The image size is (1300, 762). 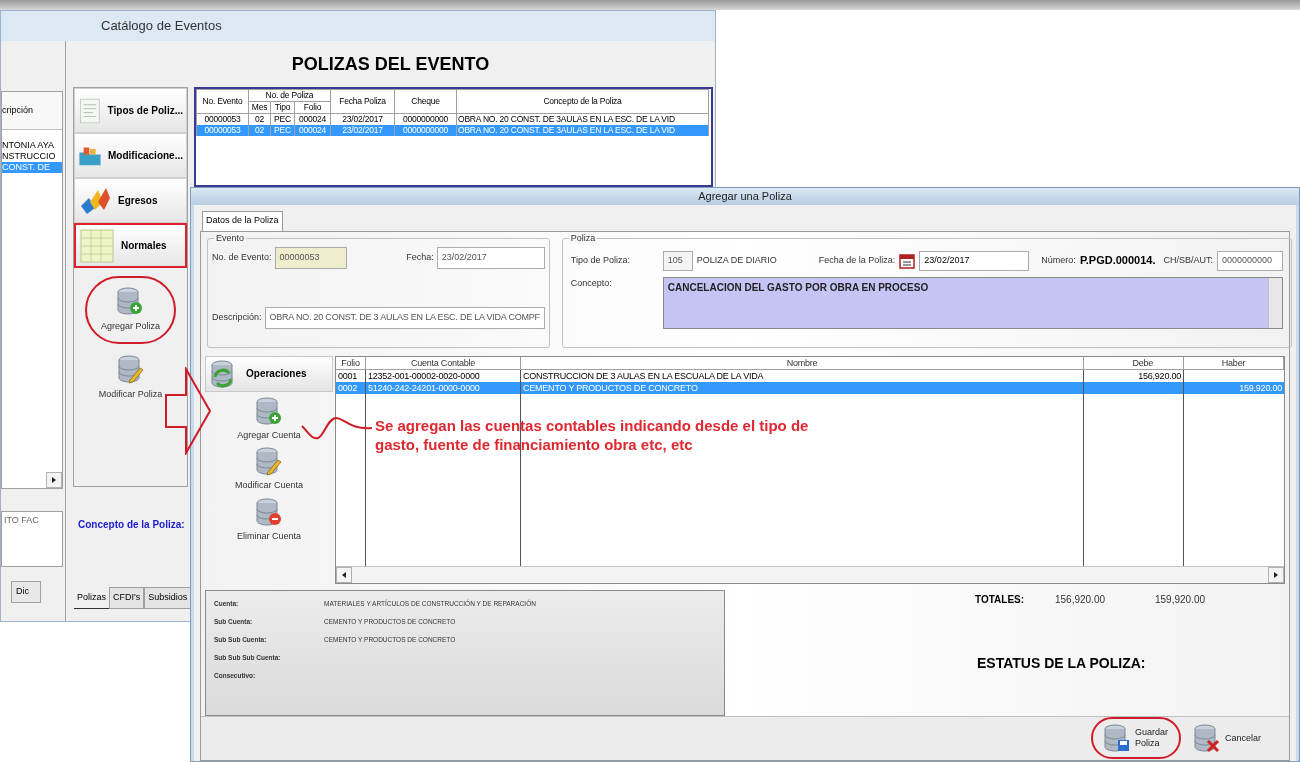 What do you see at coordinates (1134, 362) in the screenshot?
I see `column-header: Debe` at bounding box center [1134, 362].